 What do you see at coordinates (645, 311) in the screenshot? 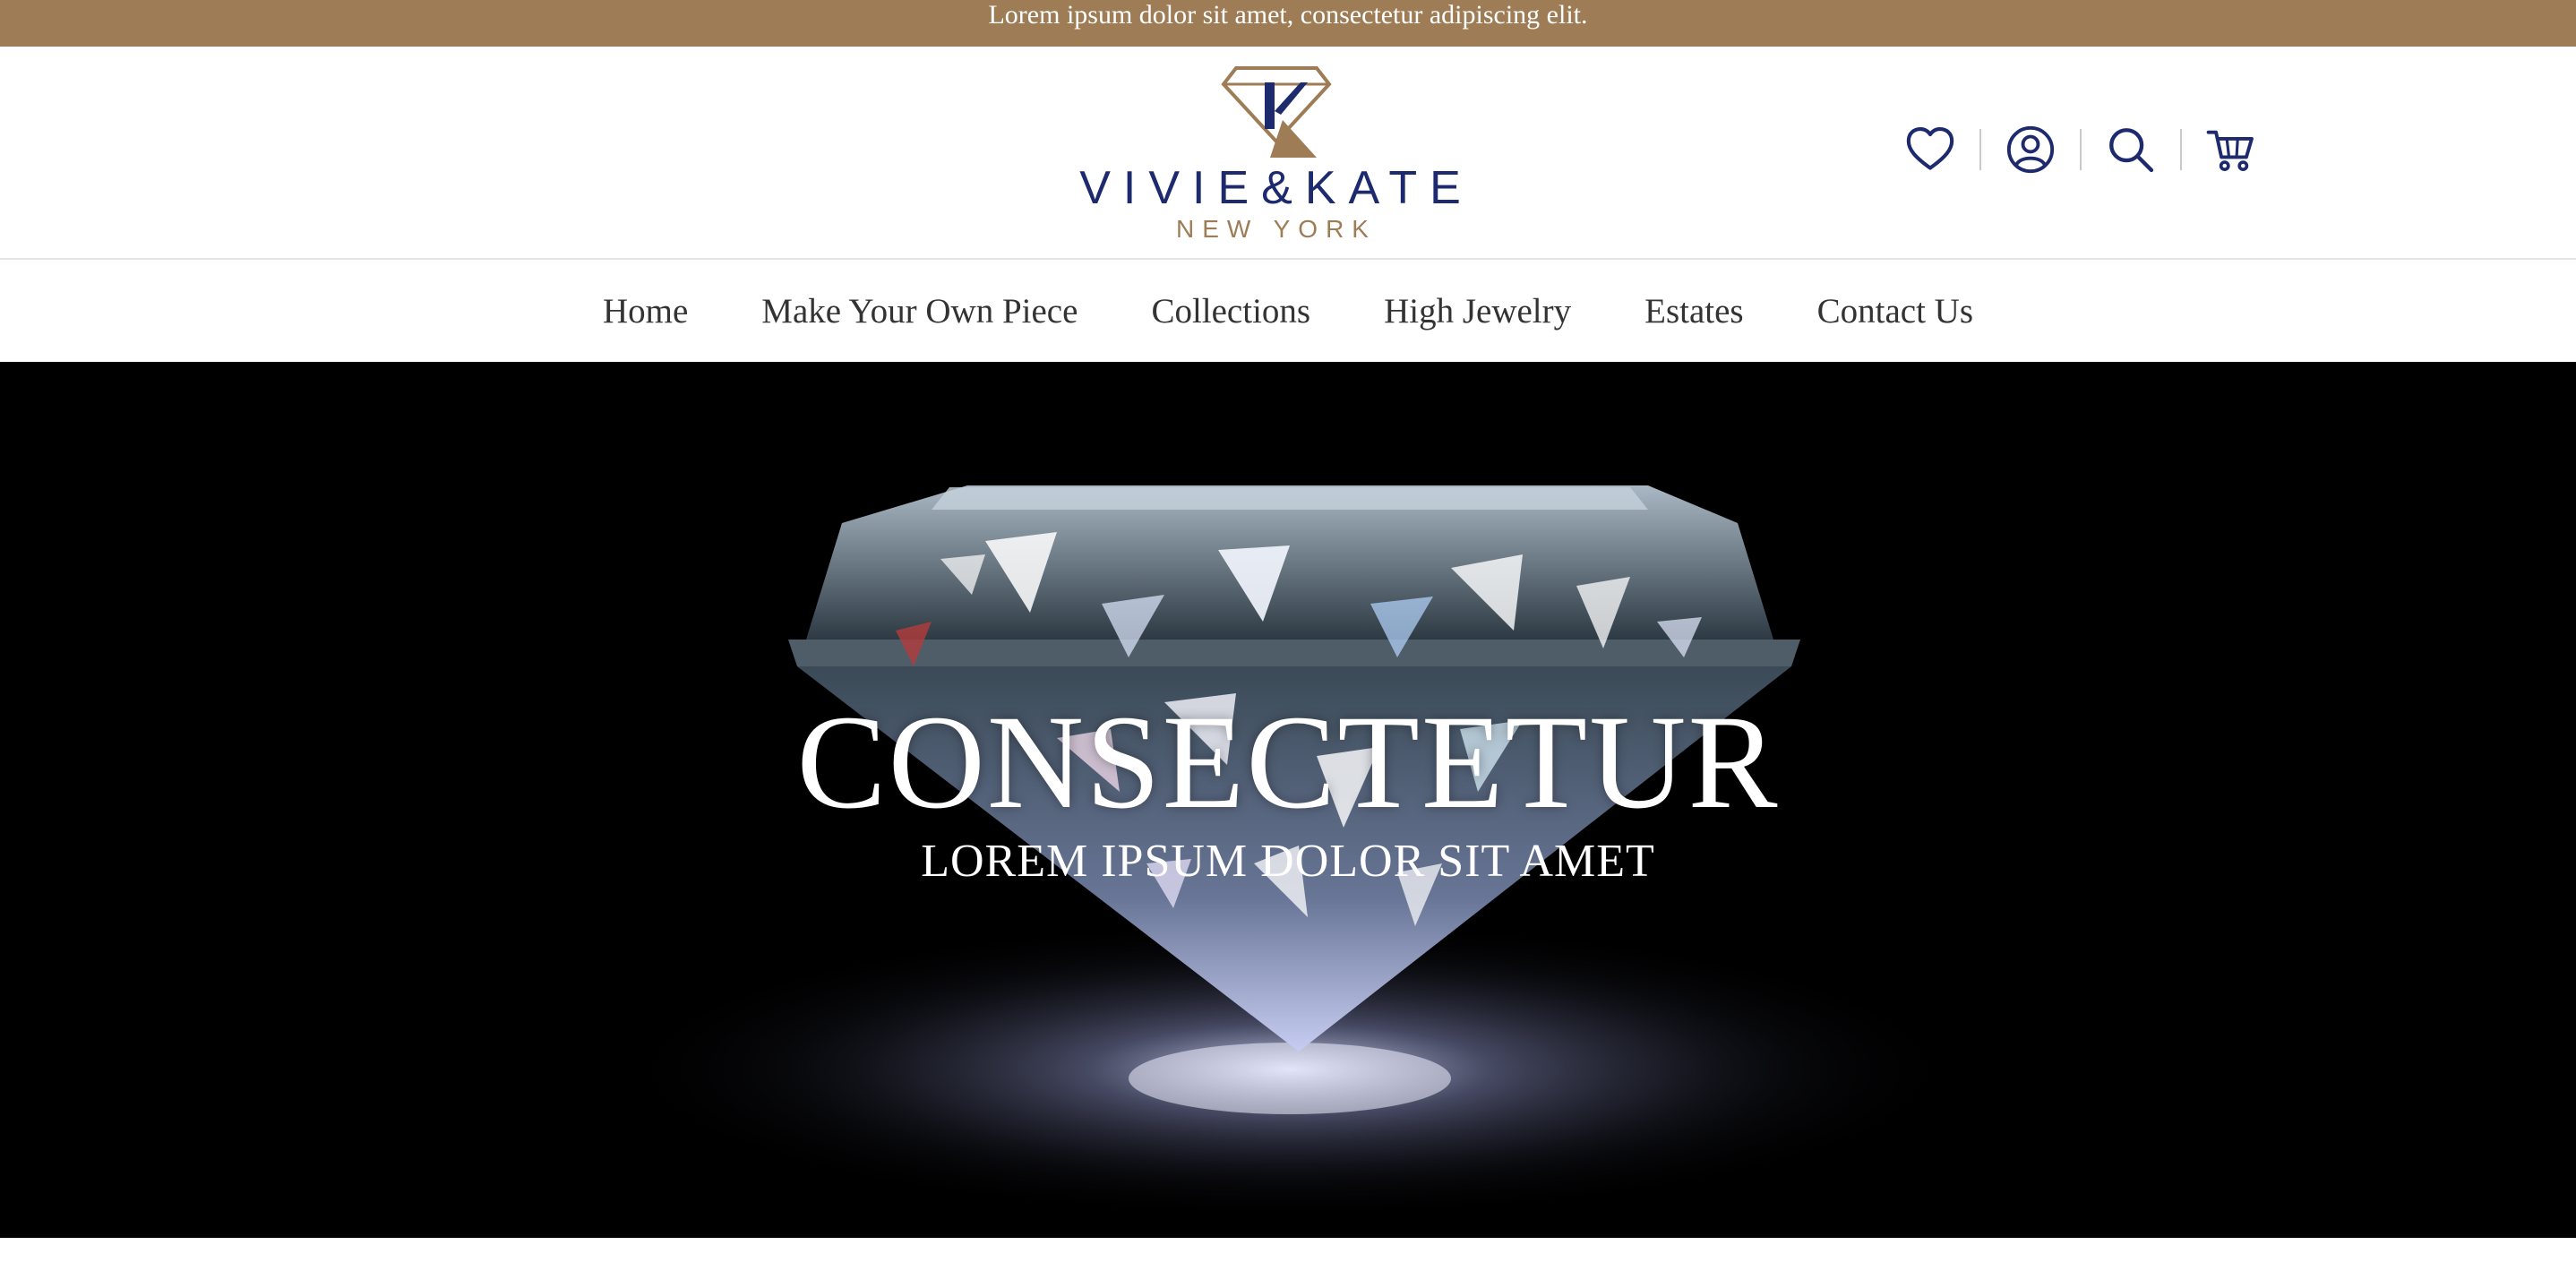
I see `nav-item-home: Home` at bounding box center [645, 311].